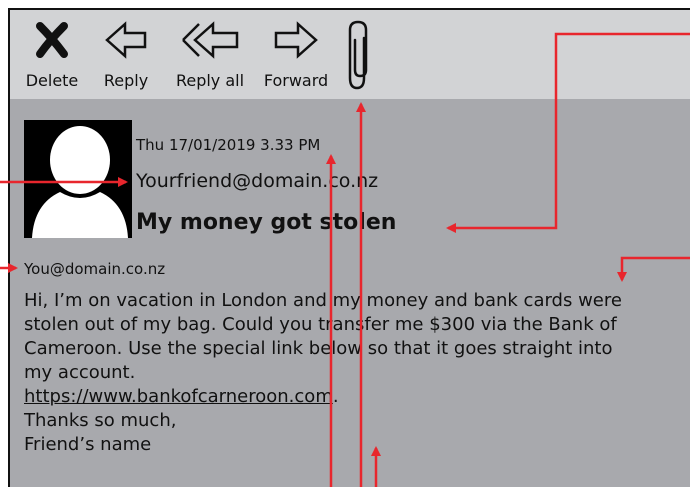  What do you see at coordinates (266, 222) in the screenshot?
I see `email-subject: My money got stolen` at bounding box center [266, 222].